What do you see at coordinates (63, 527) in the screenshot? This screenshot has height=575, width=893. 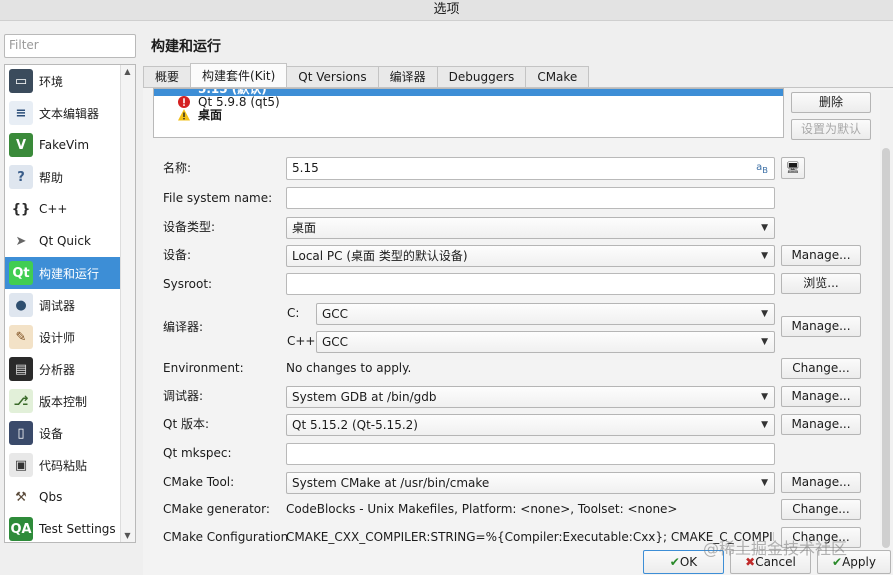 I see `sidebar-item: QA Test Settings` at bounding box center [63, 527].